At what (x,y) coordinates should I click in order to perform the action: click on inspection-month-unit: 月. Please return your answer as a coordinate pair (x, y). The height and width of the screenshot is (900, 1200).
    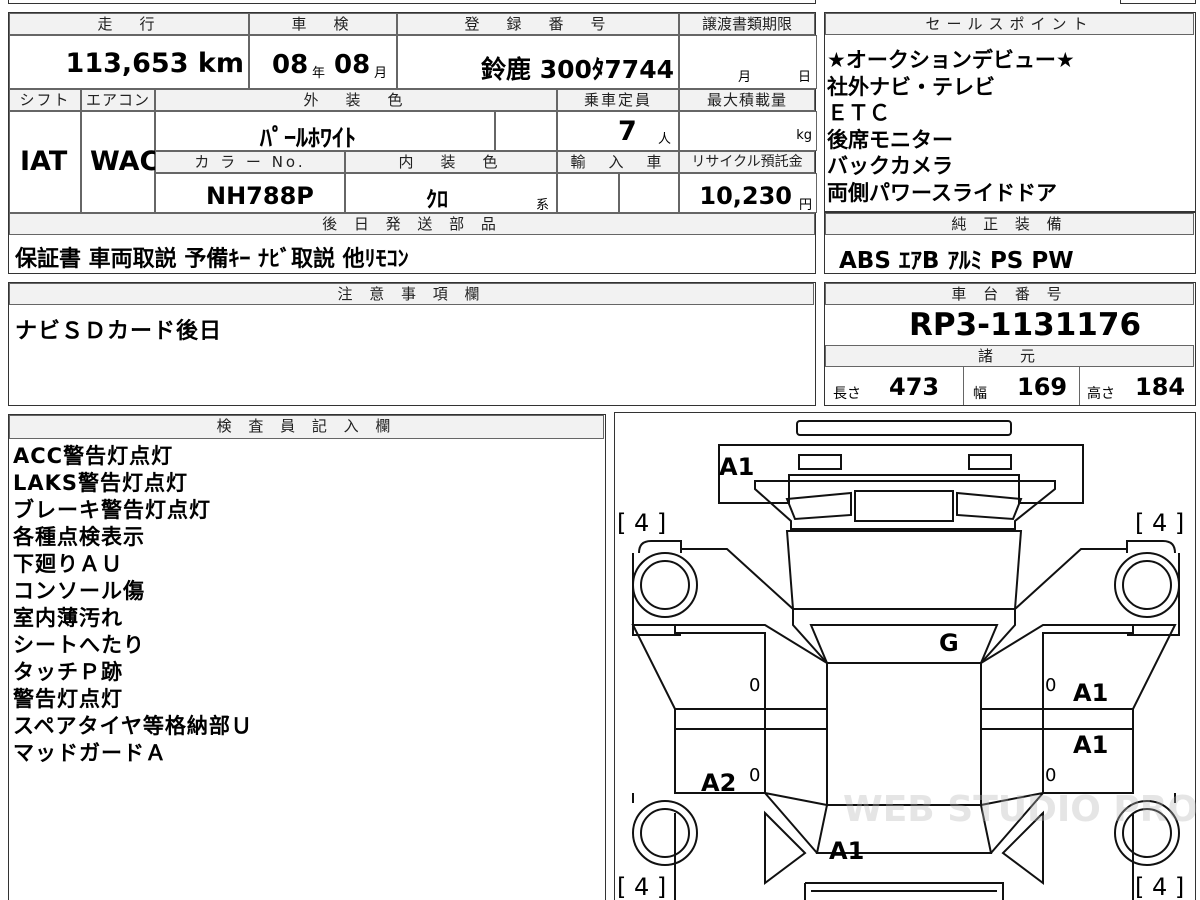
    Looking at the image, I should click on (381, 73).